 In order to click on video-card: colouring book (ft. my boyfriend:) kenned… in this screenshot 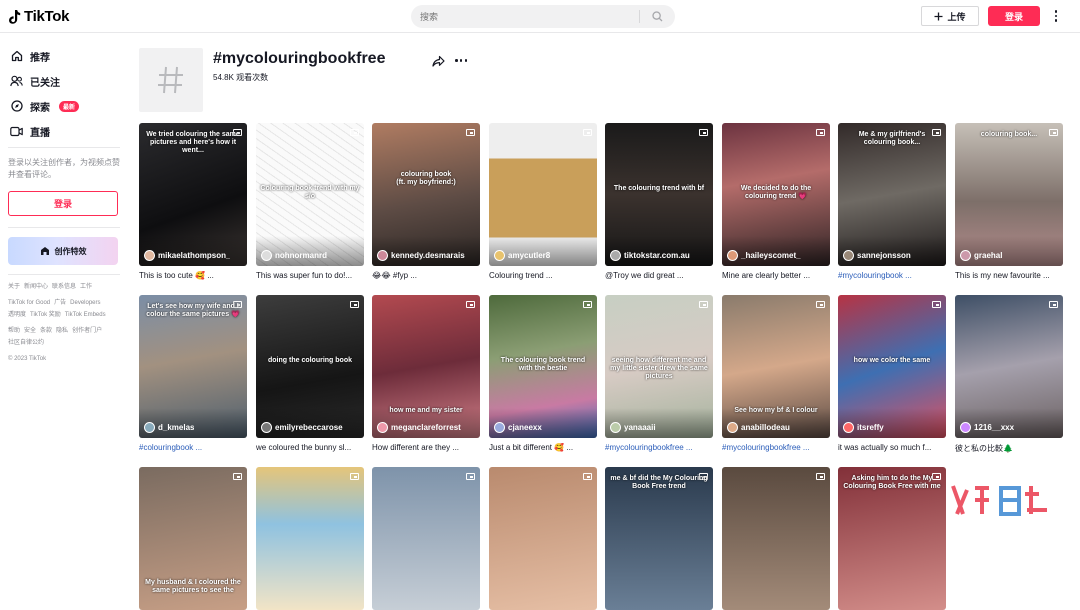, I will do `click(426, 202)`.